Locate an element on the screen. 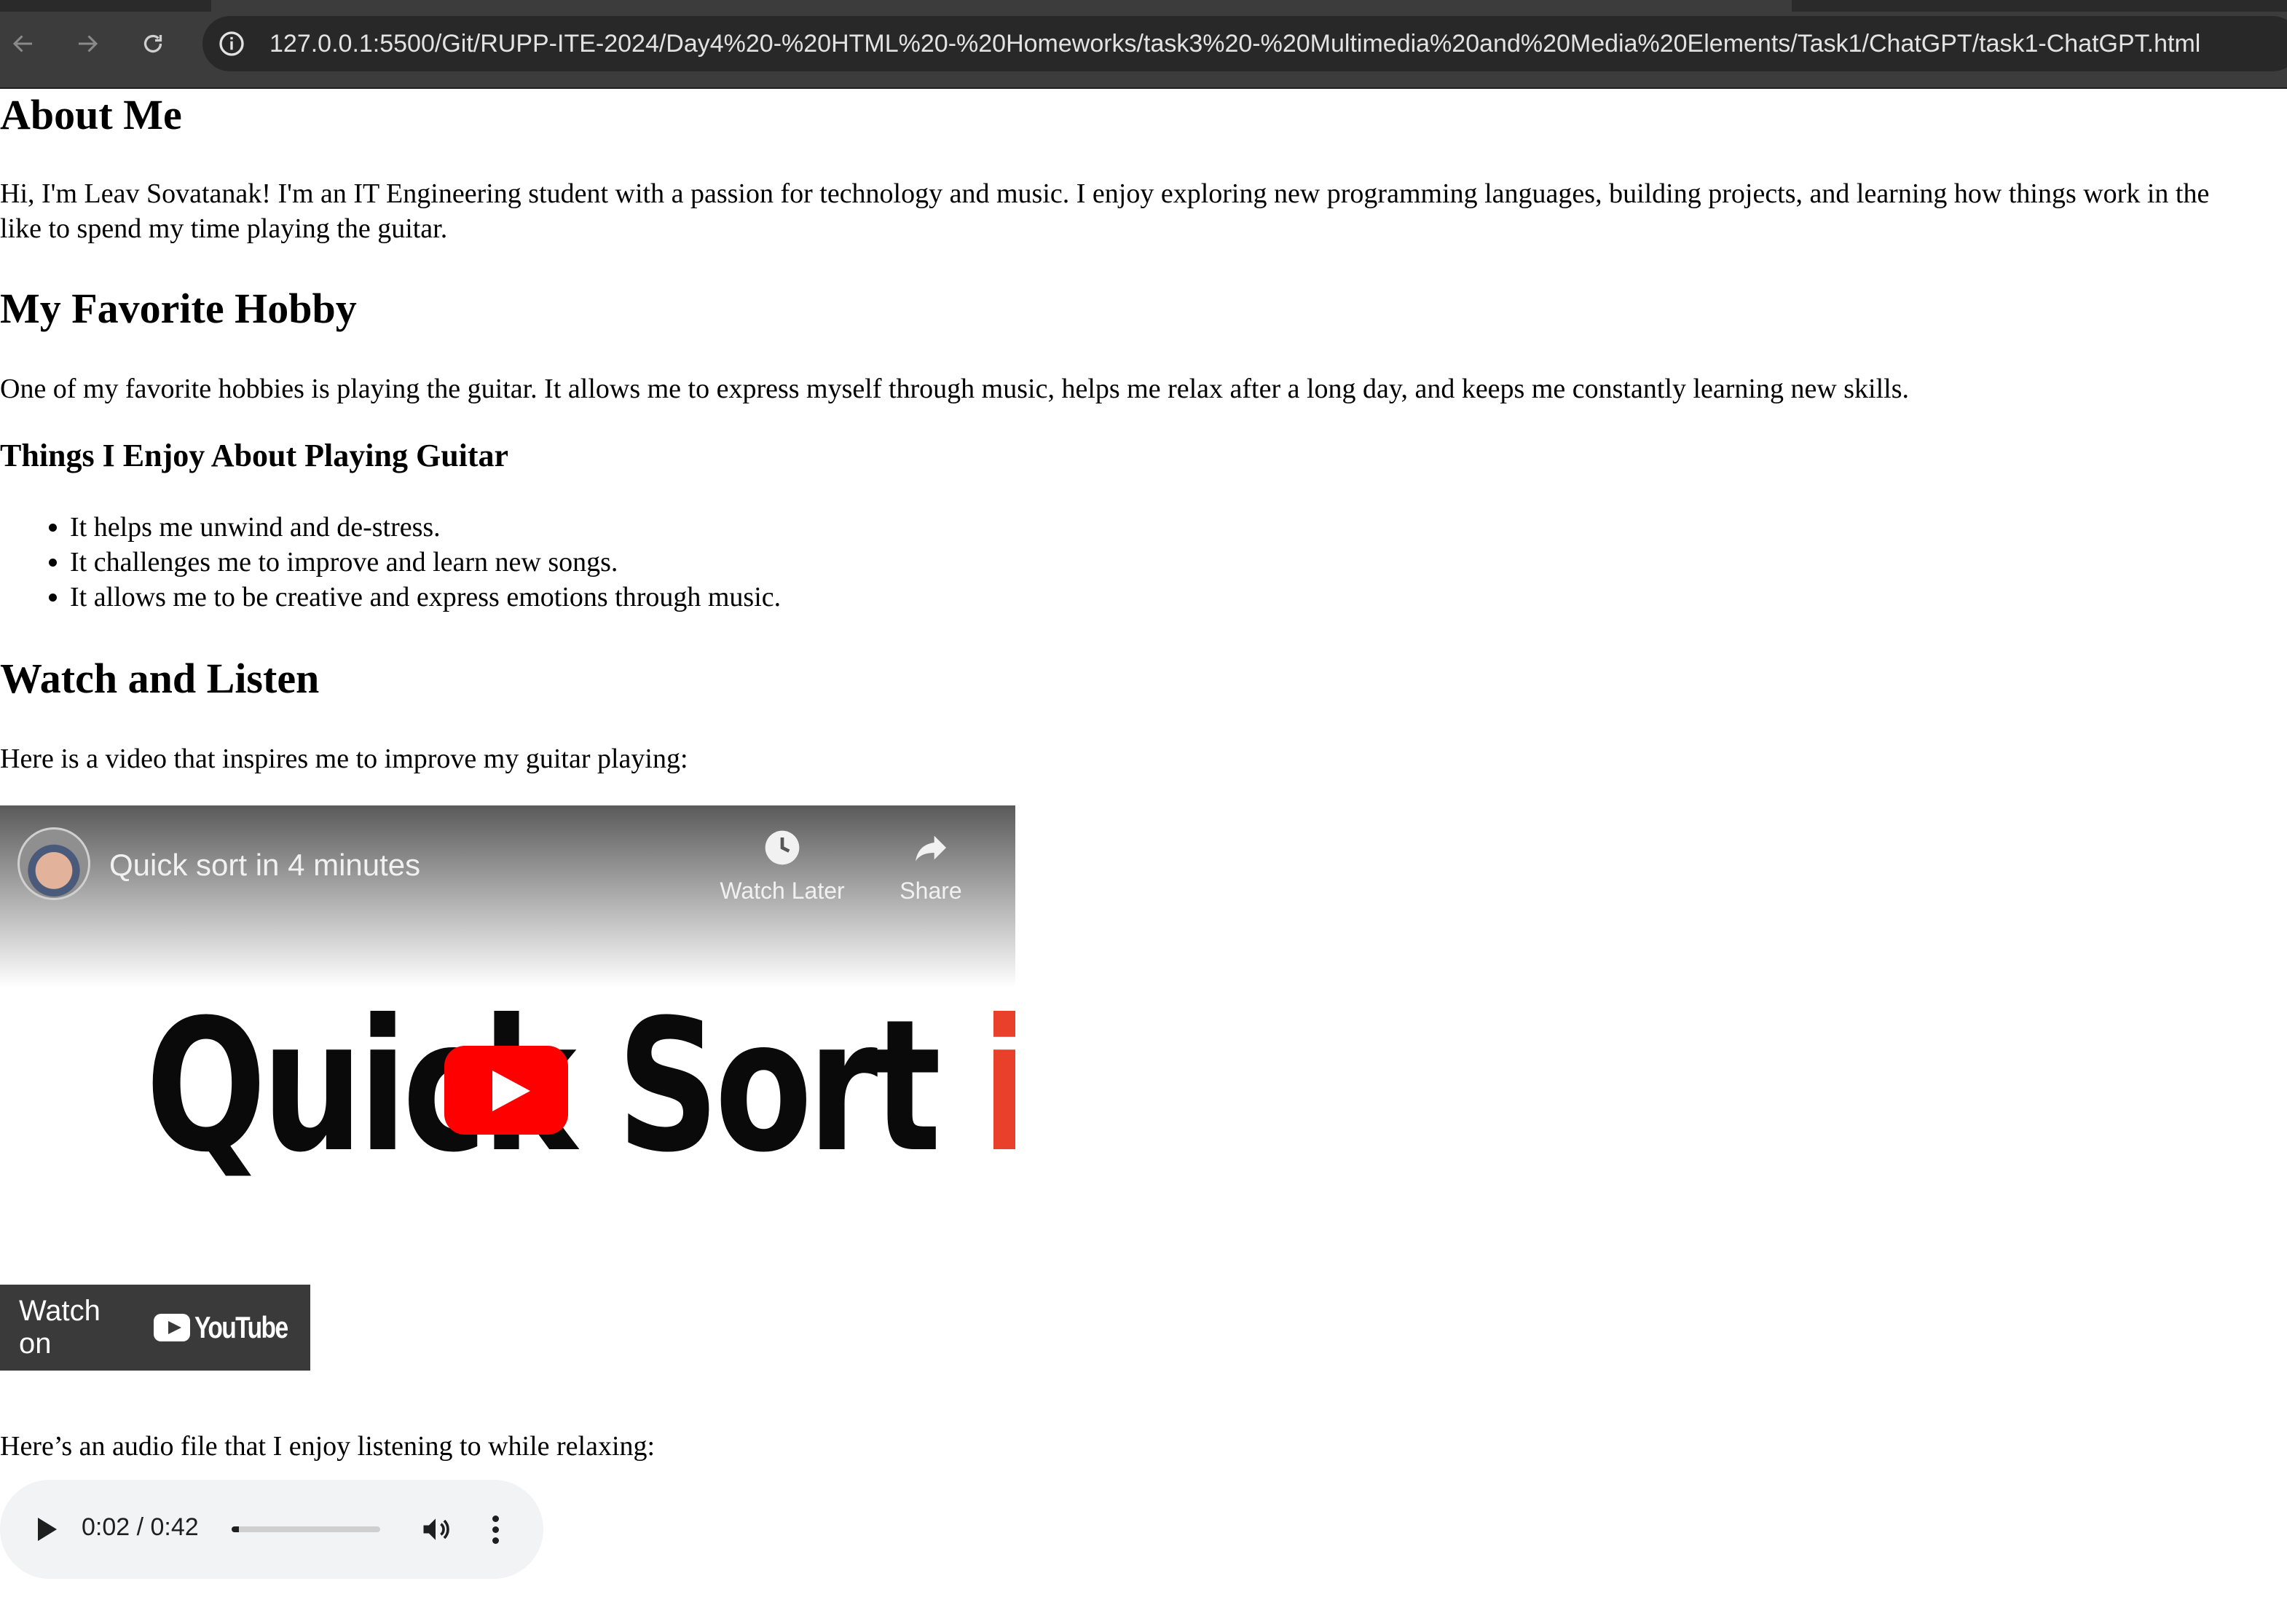 This screenshot has height=1624, width=2287. watch-on-youtube-button: Watch on YouTube is located at coordinates (155, 1328).